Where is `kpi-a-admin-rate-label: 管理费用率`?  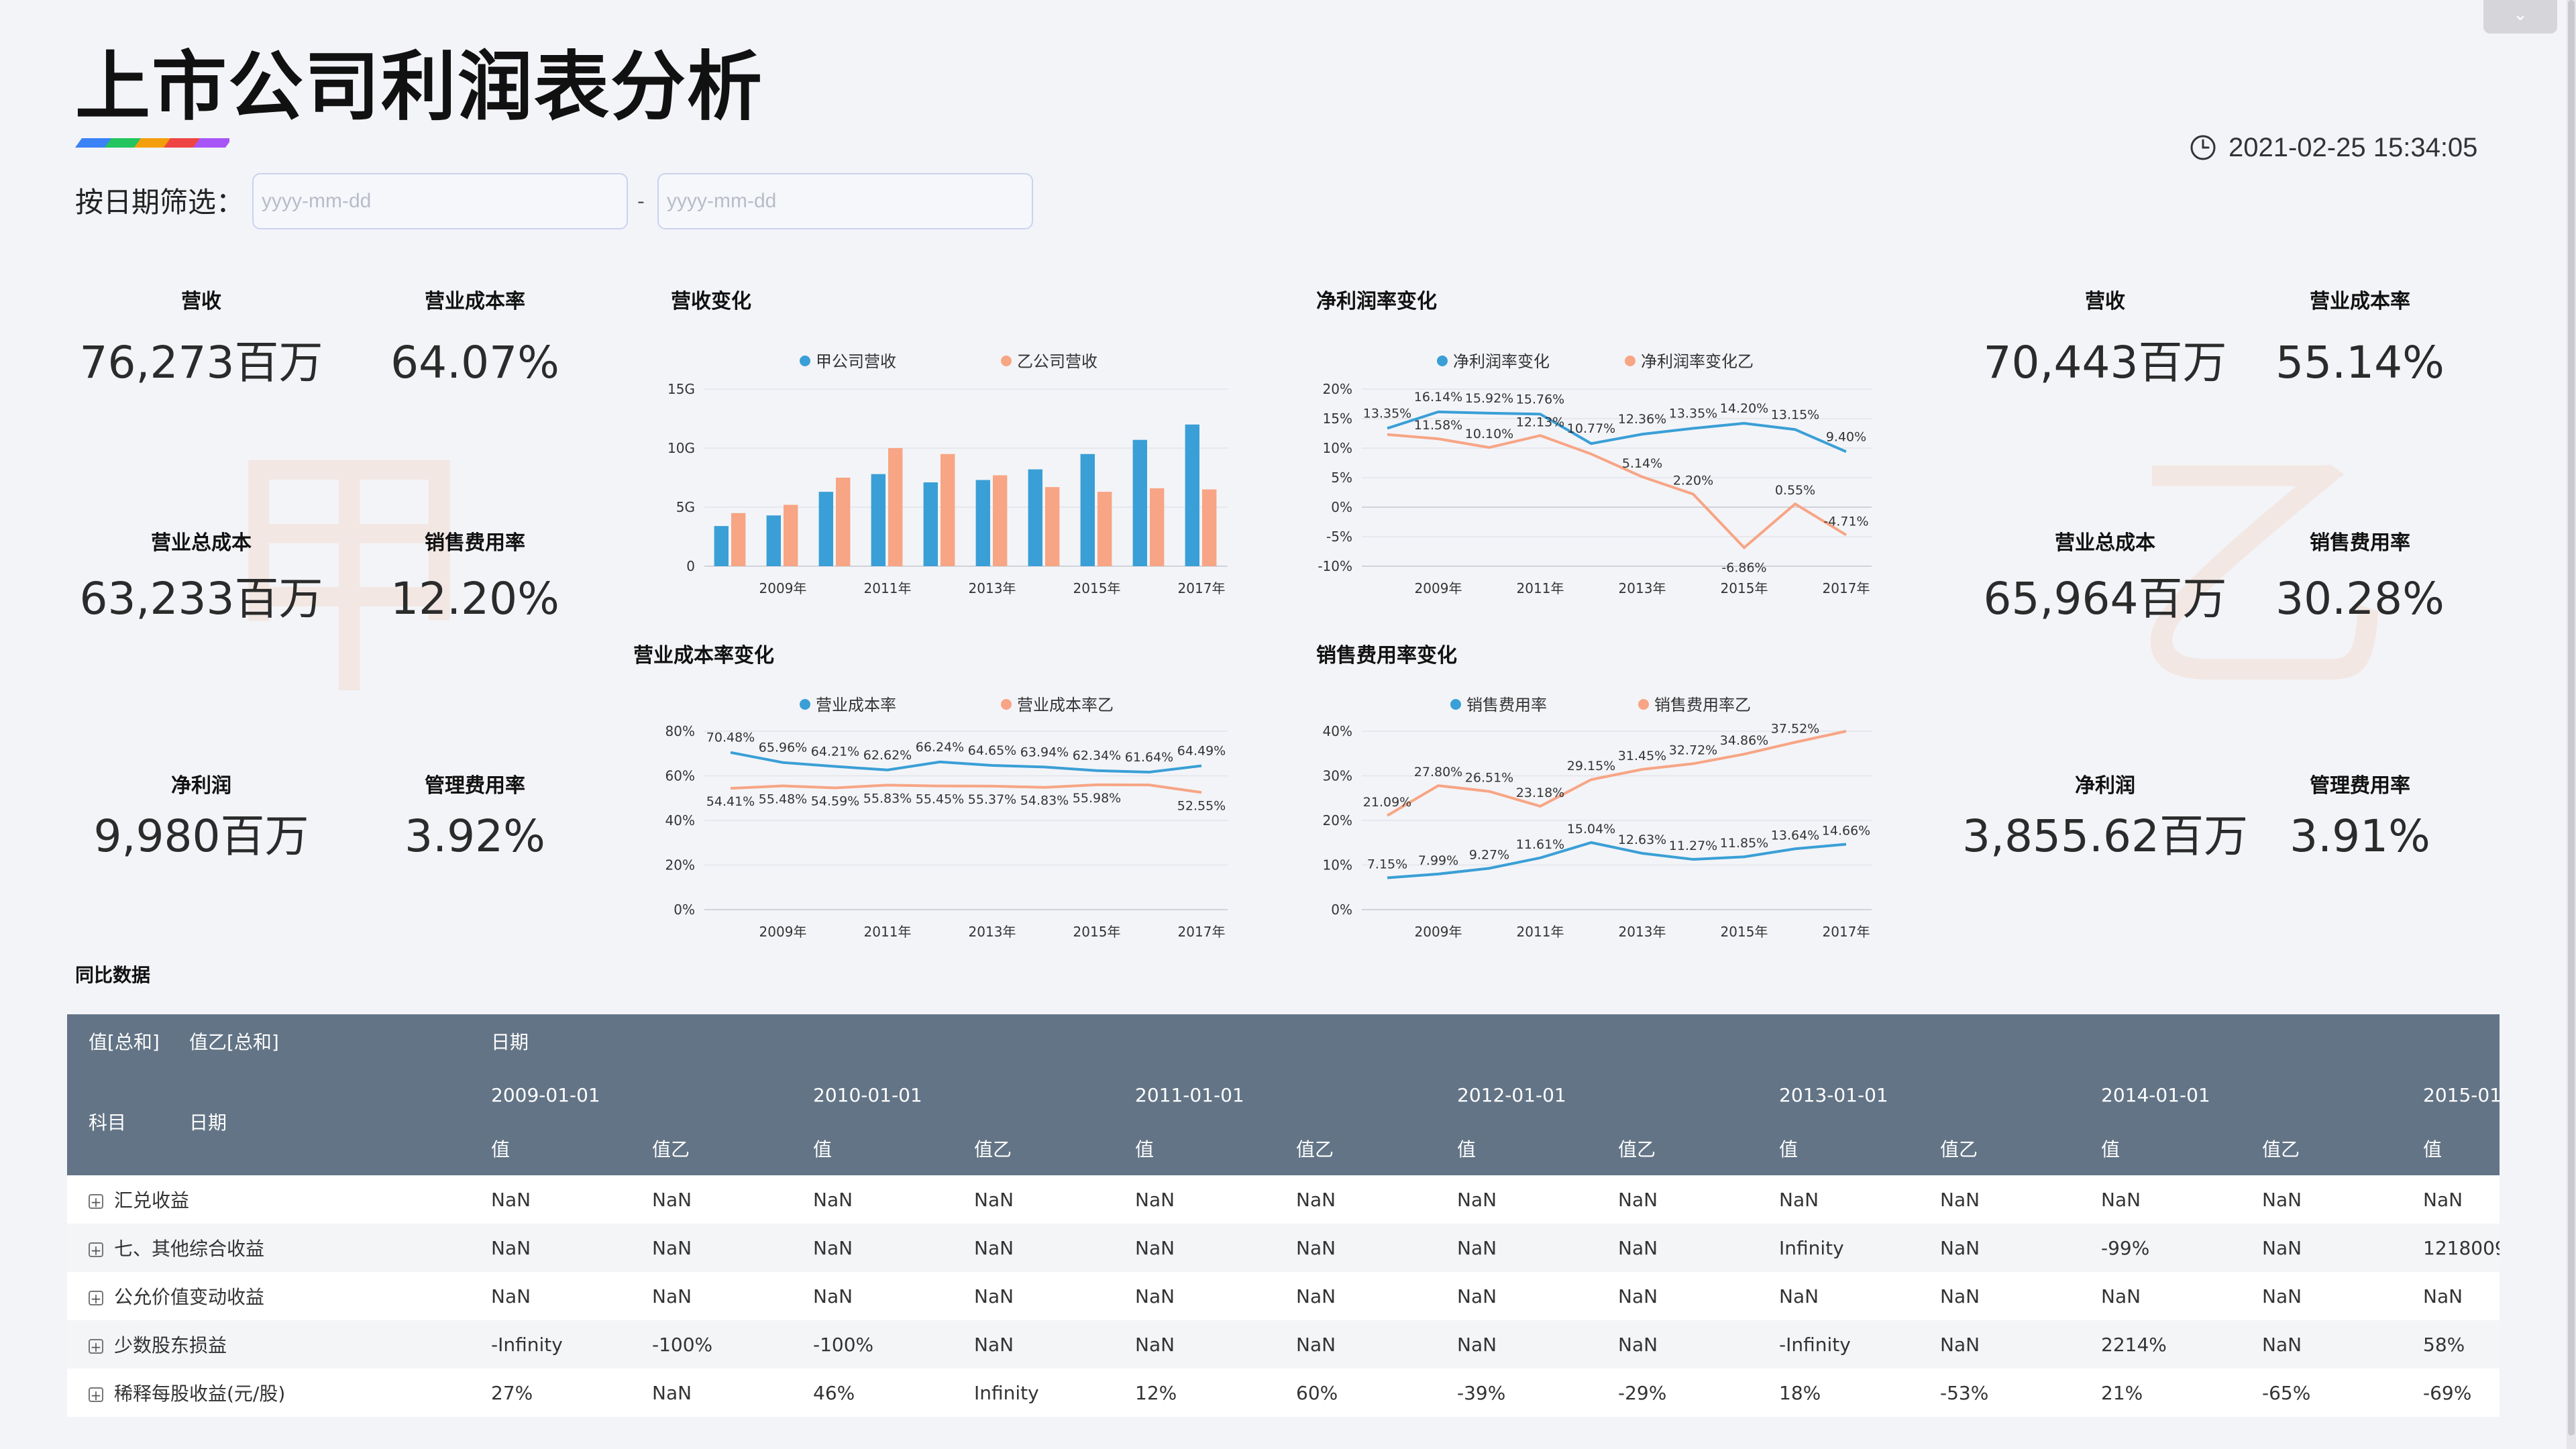 kpi-a-admin-rate-label: 管理费用率 is located at coordinates (475, 786).